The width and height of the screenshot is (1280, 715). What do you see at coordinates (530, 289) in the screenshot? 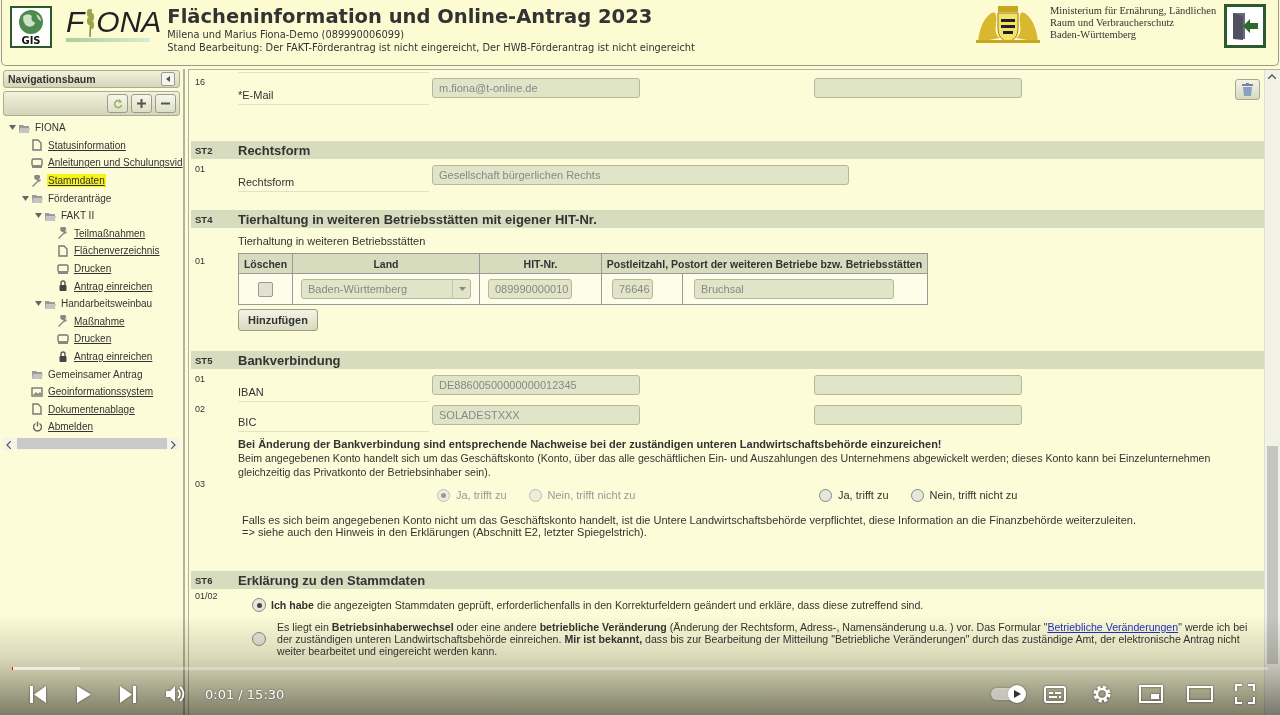
I see `input-field: 089990000010` at bounding box center [530, 289].